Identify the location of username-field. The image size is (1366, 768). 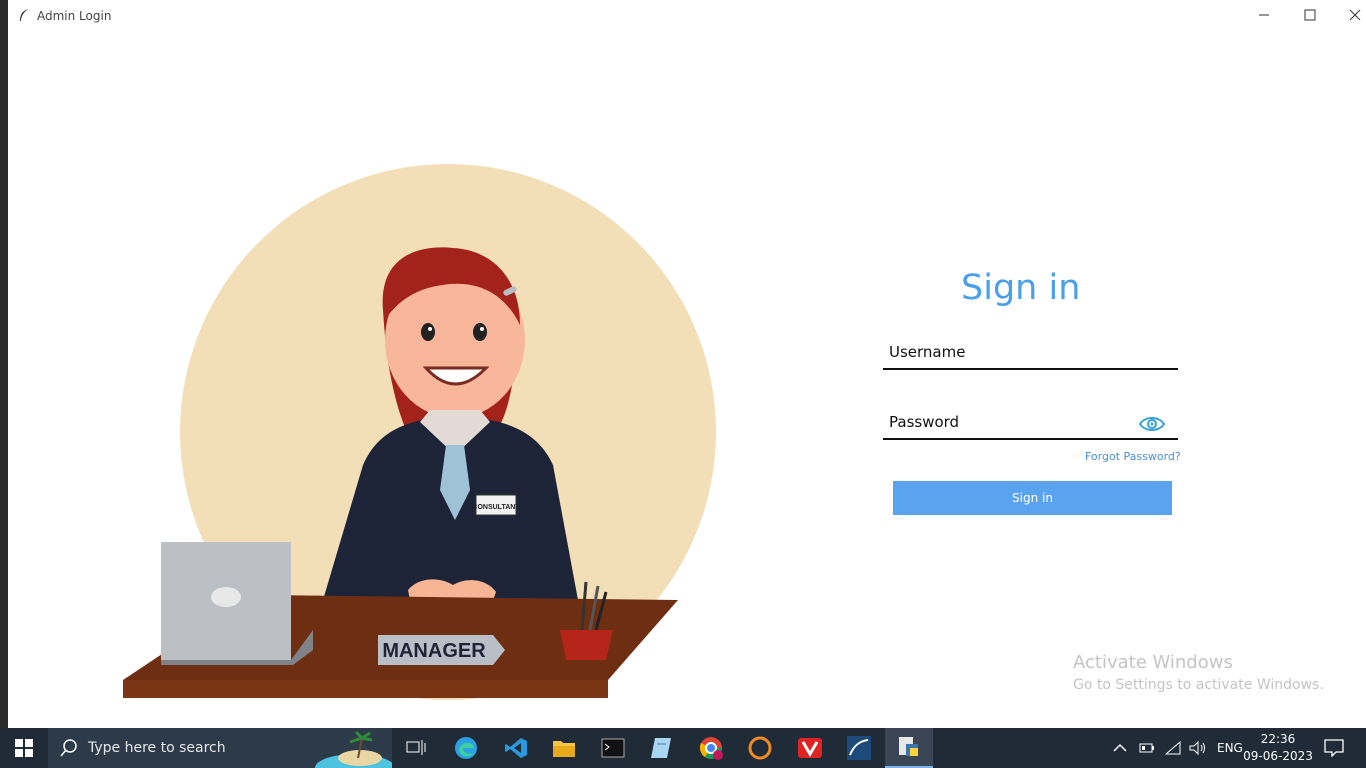
(1030, 354).